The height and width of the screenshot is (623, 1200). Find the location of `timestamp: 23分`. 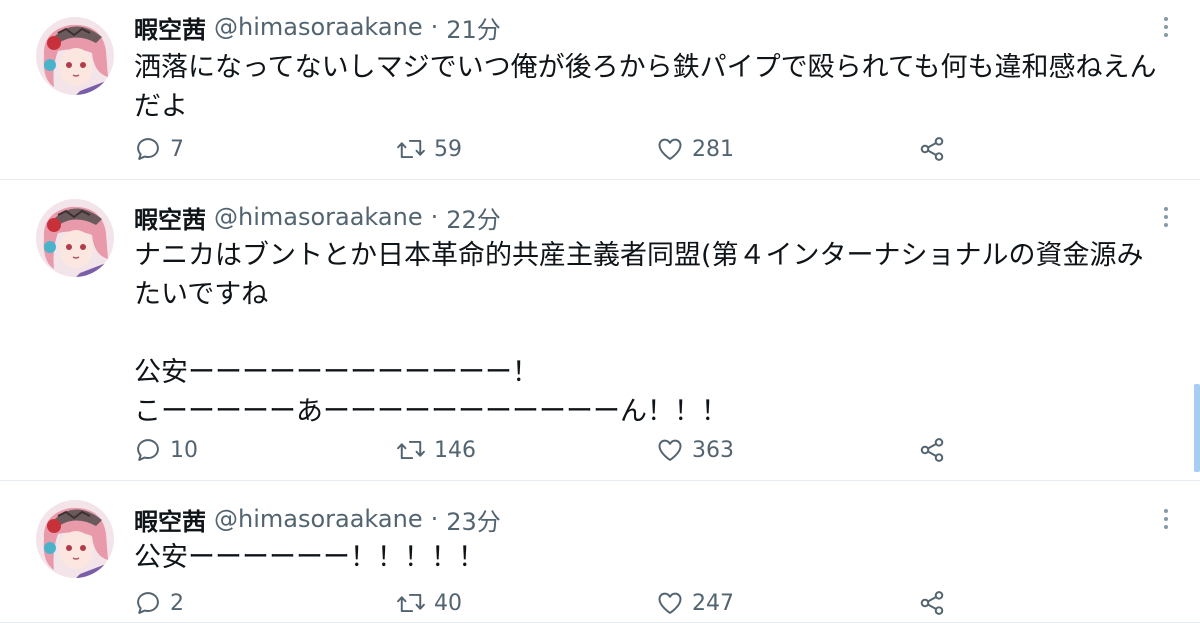

timestamp: 23分 is located at coordinates (473, 519).